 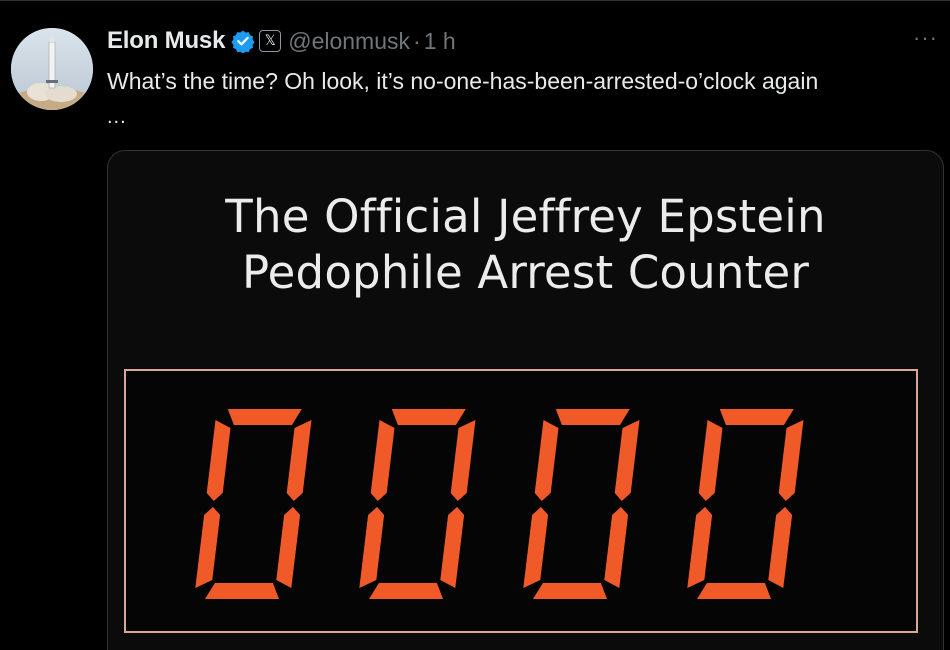 I want to click on avatar-rocket-image, so click(x=52, y=69).